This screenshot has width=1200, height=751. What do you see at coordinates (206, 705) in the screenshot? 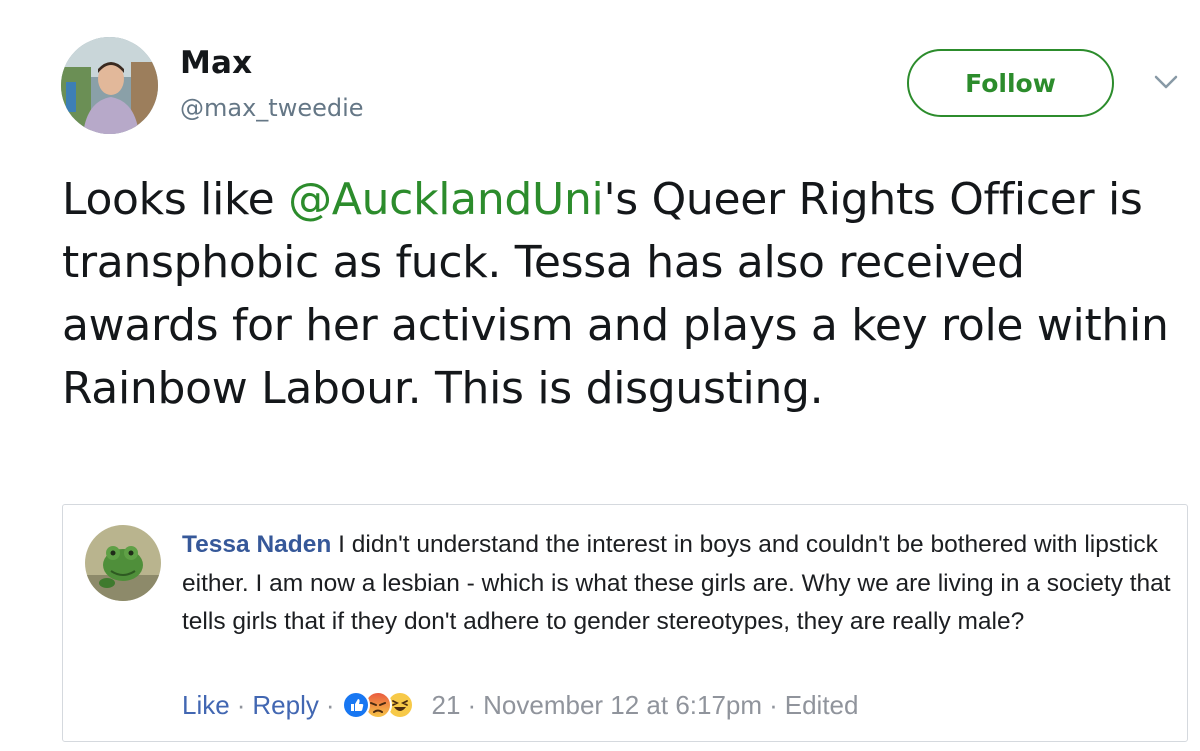
I see `like-link: Like` at bounding box center [206, 705].